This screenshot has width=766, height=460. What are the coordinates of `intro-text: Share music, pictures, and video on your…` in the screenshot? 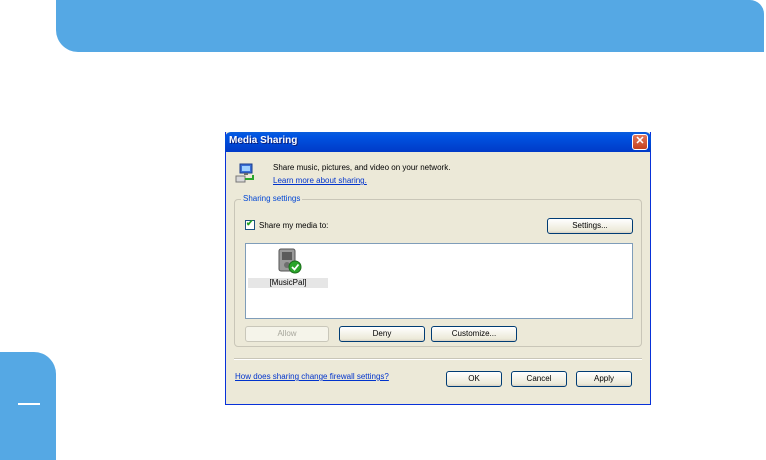 It's located at (362, 167).